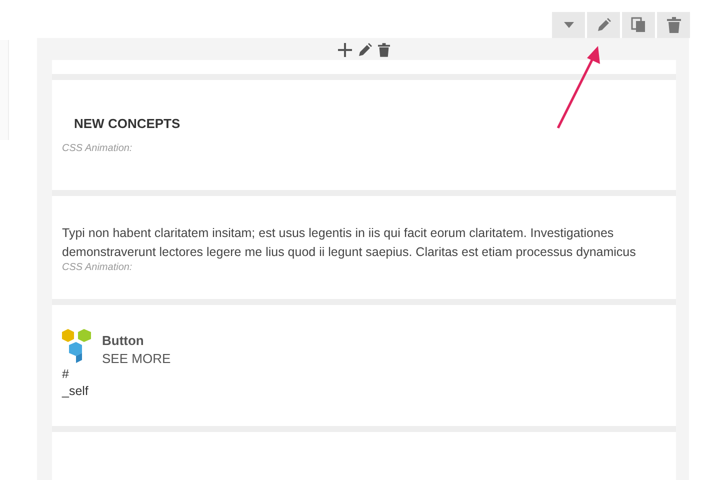 Image resolution: width=702 pixels, height=480 pixels. I want to click on dropdown-button, so click(568, 25).